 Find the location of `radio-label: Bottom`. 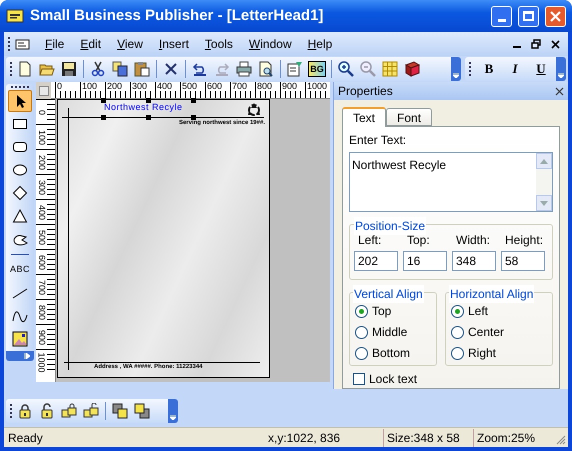

radio-label: Bottom is located at coordinates (391, 353).